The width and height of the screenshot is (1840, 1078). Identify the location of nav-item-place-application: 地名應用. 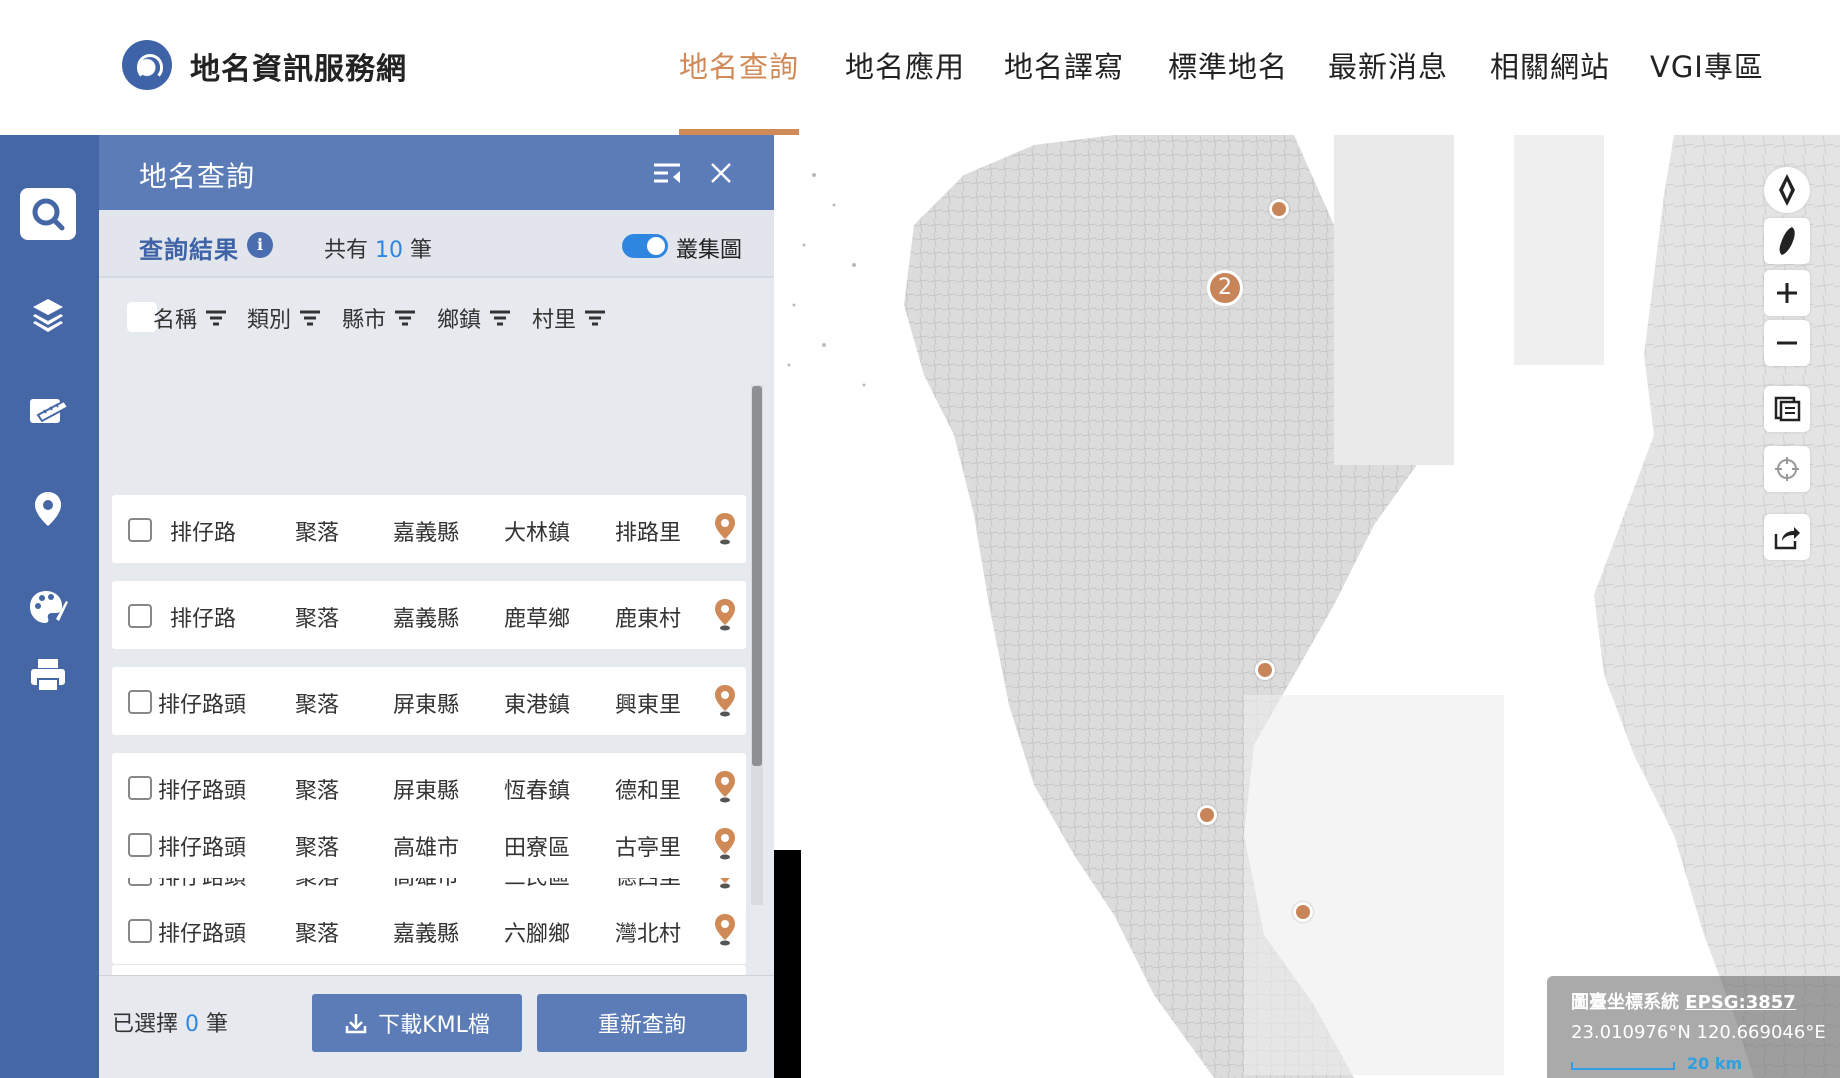
(905, 65).